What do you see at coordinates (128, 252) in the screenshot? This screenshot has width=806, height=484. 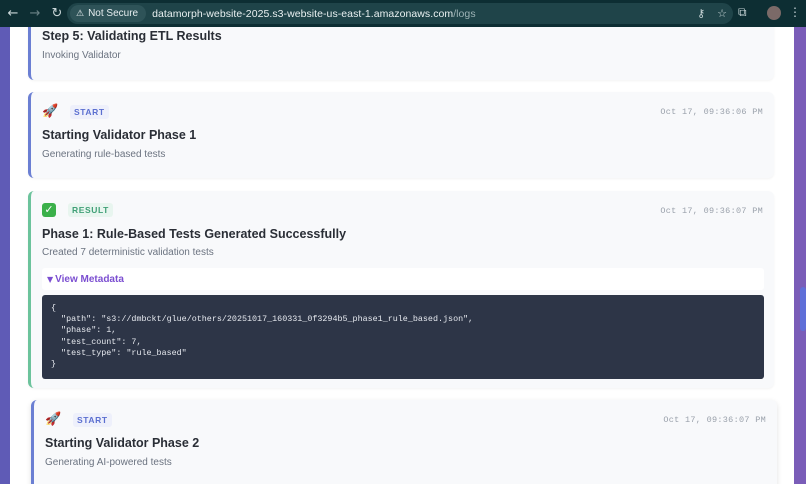 I see `card-subtitle: Created 7 deterministic validation tests` at bounding box center [128, 252].